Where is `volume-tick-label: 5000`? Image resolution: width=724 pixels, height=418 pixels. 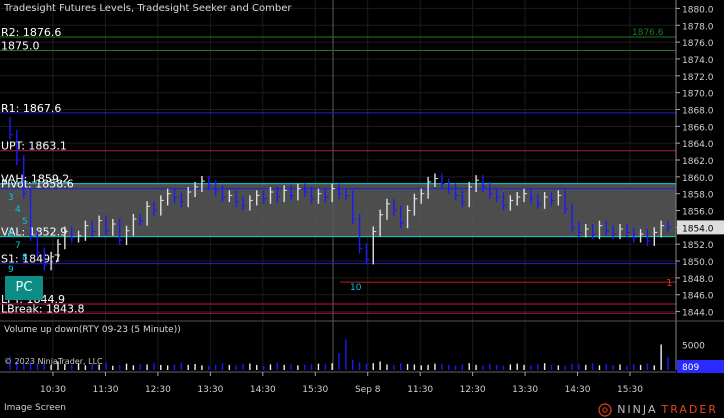 volume-tick-label: 5000 is located at coordinates (693, 347).